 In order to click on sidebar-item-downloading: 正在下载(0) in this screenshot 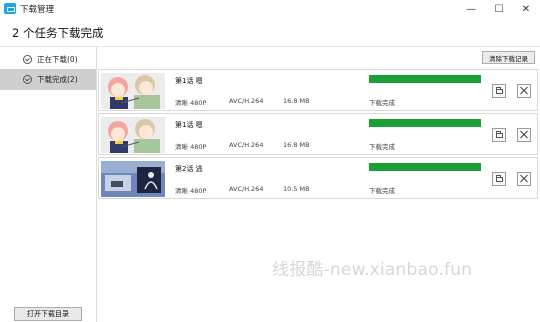, I will do `click(48, 59)`.